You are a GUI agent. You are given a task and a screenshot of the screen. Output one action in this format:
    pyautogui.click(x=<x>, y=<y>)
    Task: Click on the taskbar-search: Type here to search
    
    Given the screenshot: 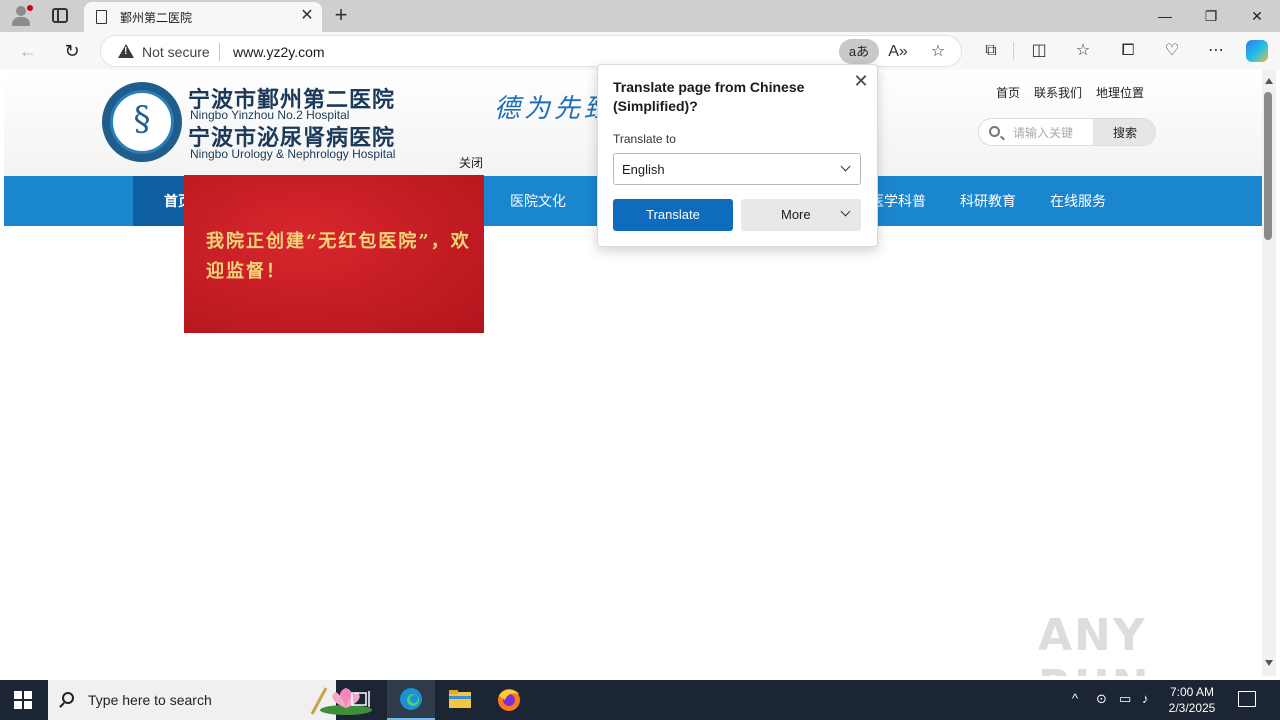 What is the action you would take?
    pyautogui.click(x=210, y=700)
    